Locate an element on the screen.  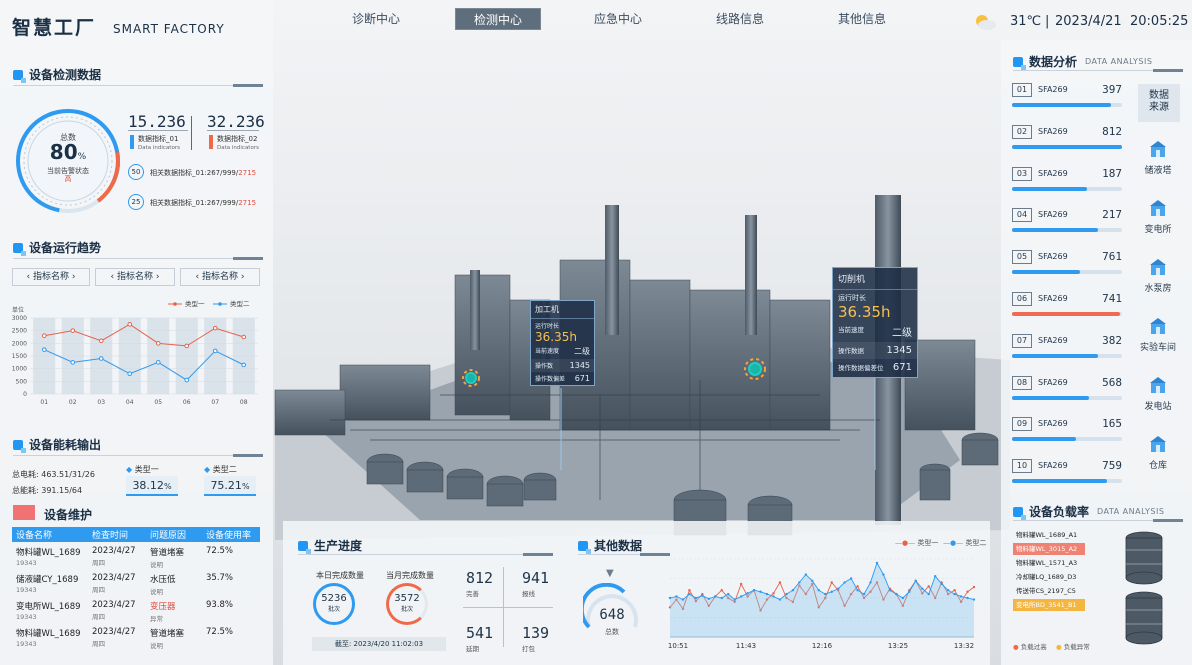
nav-other-info: 其他信息 is located at coordinates (862, 19).